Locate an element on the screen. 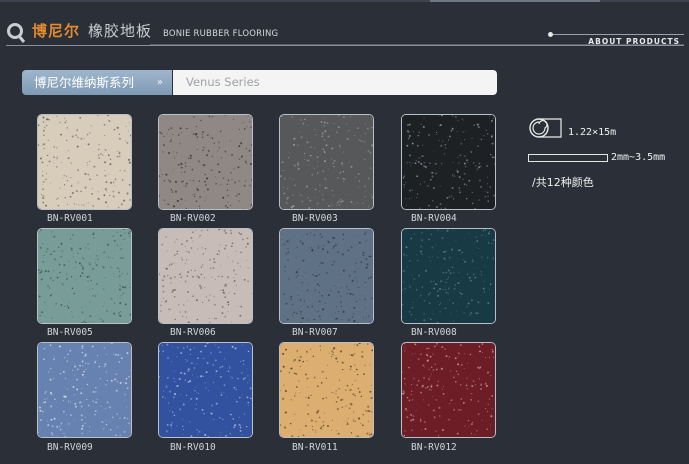 The width and height of the screenshot is (689, 464). top-rule-highlight is located at coordinates (515, 1).